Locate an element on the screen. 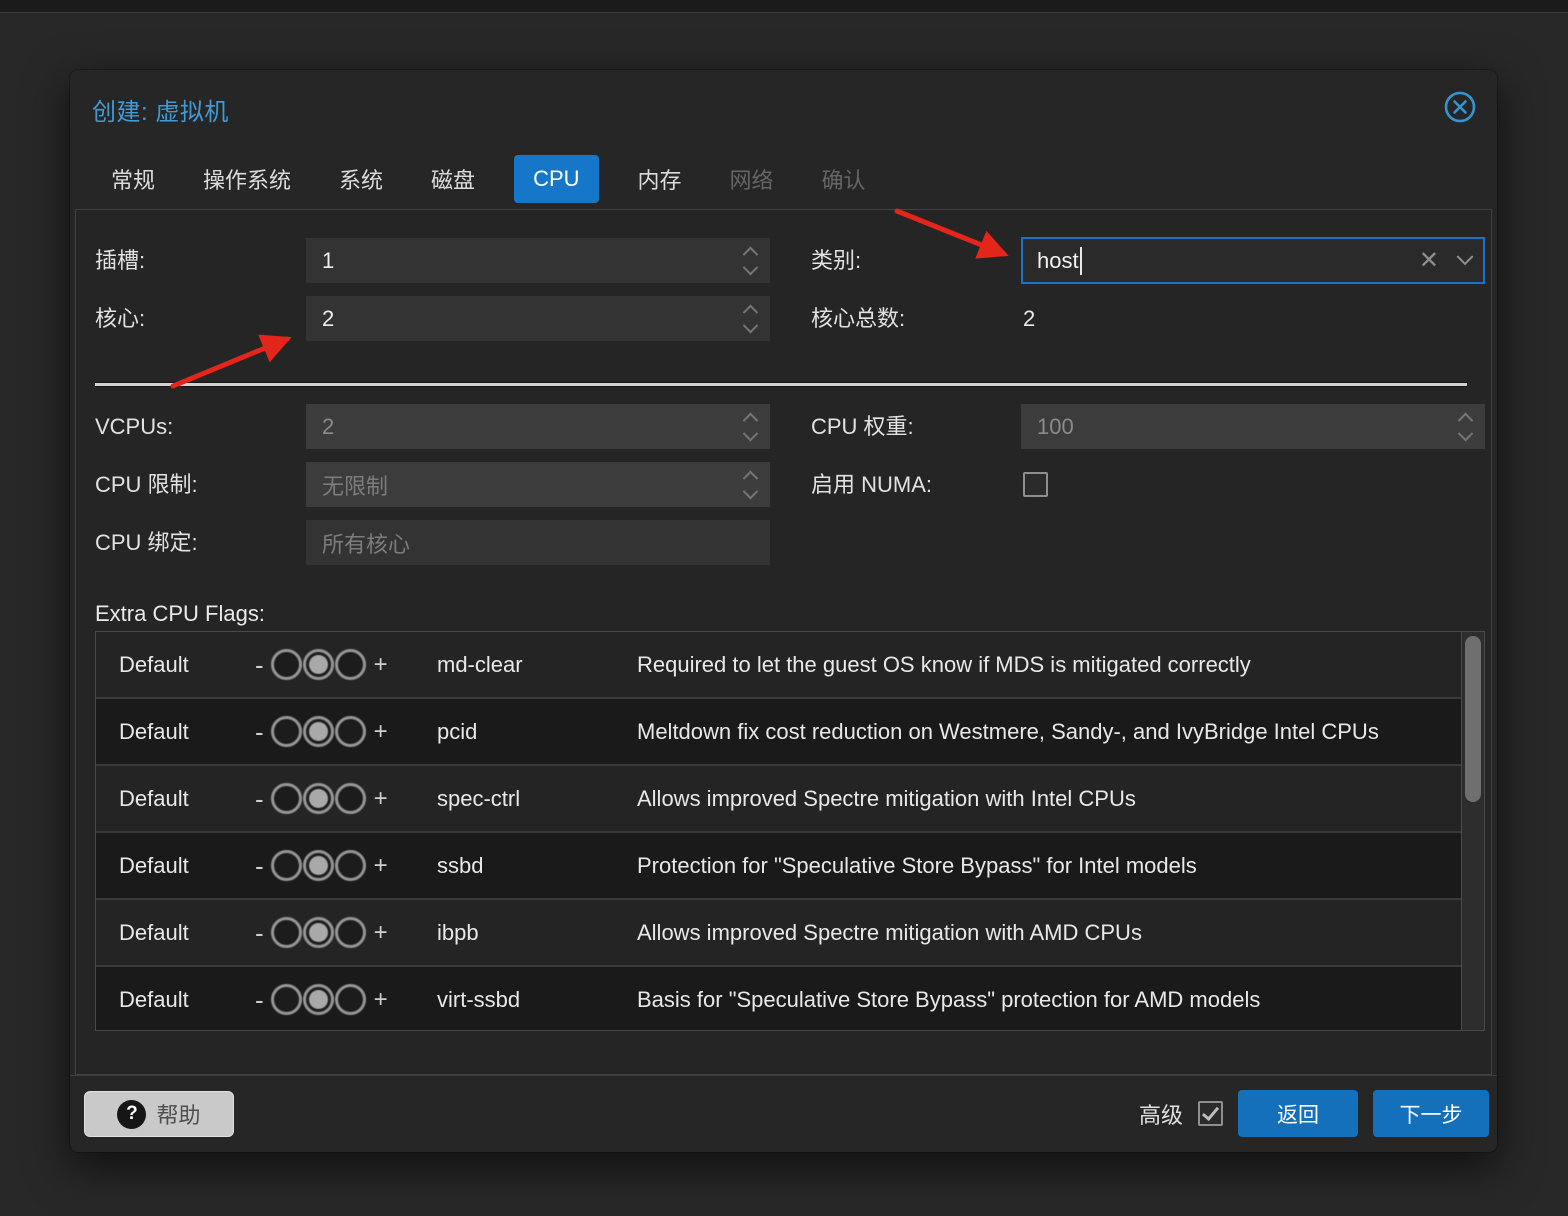  cpu-type-value: host is located at coordinates (1058, 260).